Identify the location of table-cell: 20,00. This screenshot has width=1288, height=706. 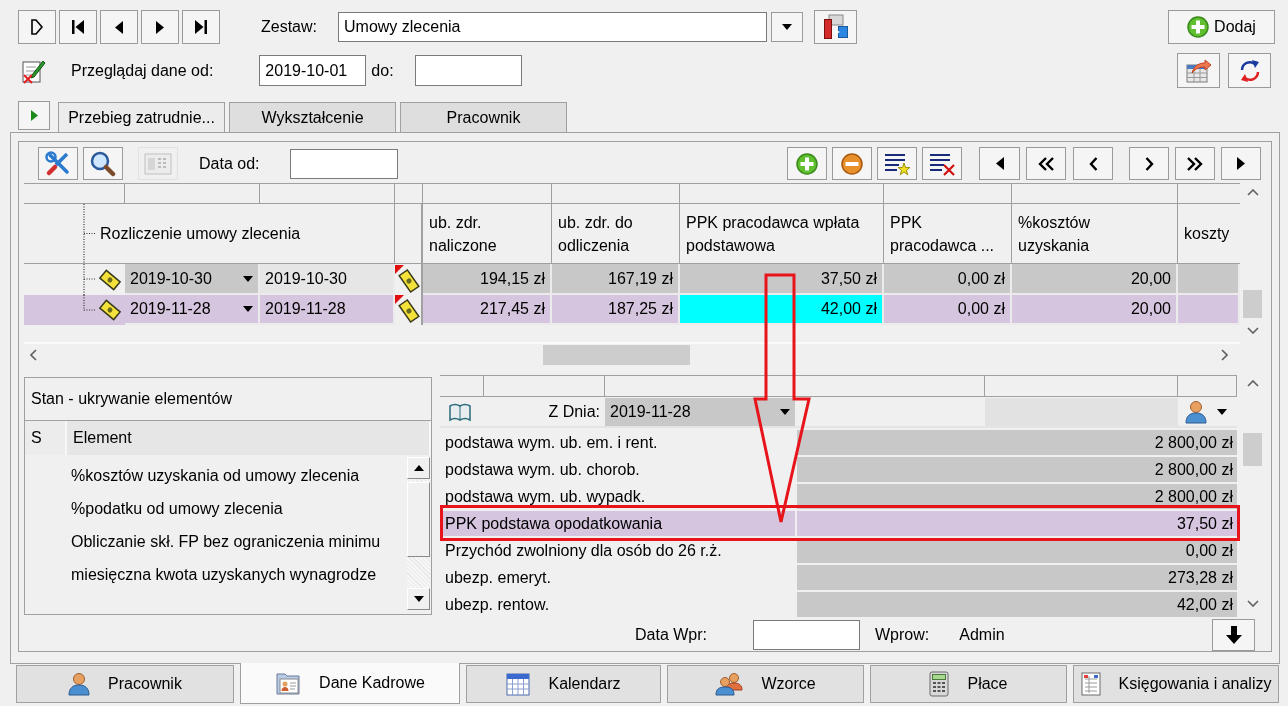
(1095, 310).